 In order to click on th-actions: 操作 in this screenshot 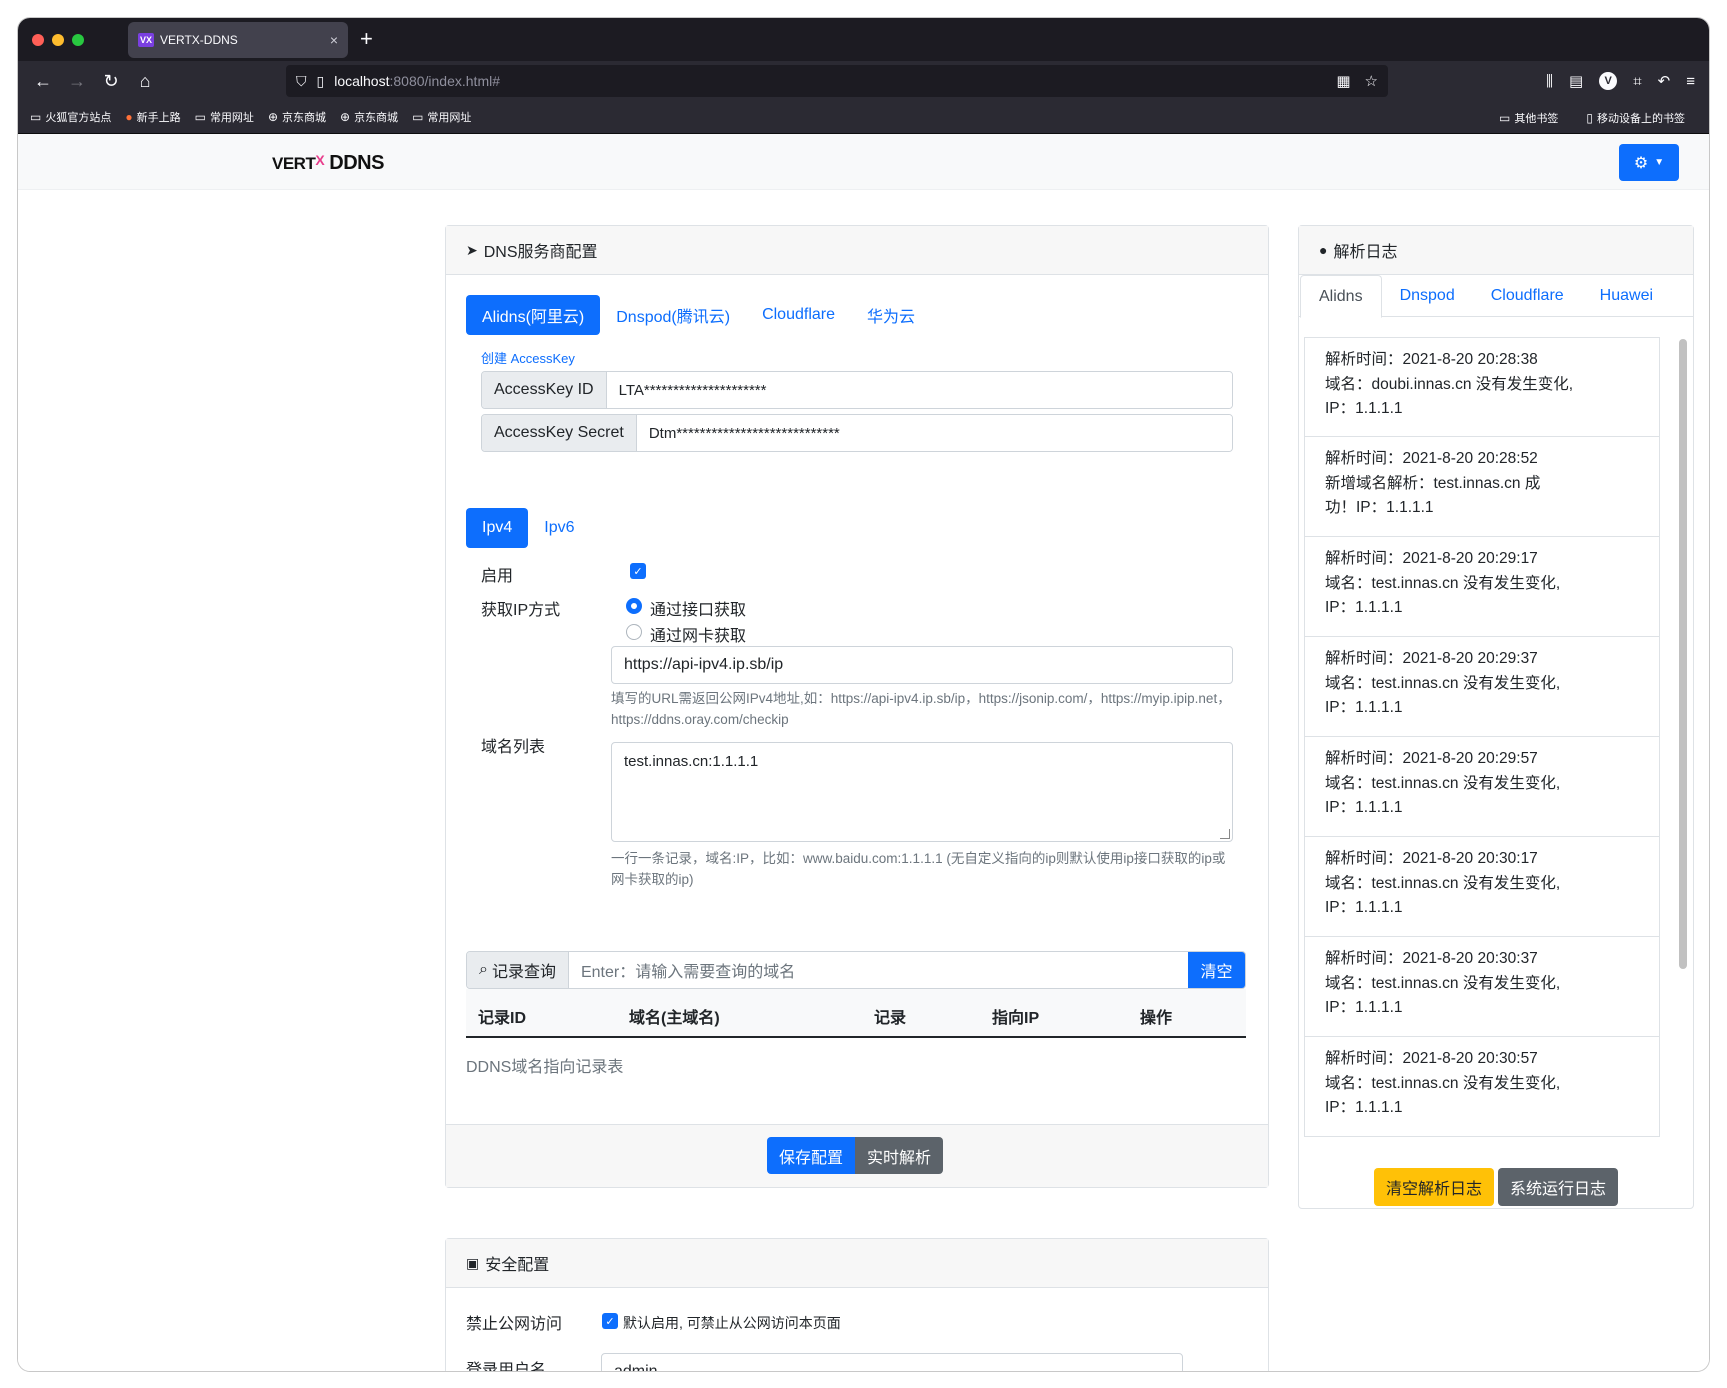, I will do `click(1156, 1018)`.